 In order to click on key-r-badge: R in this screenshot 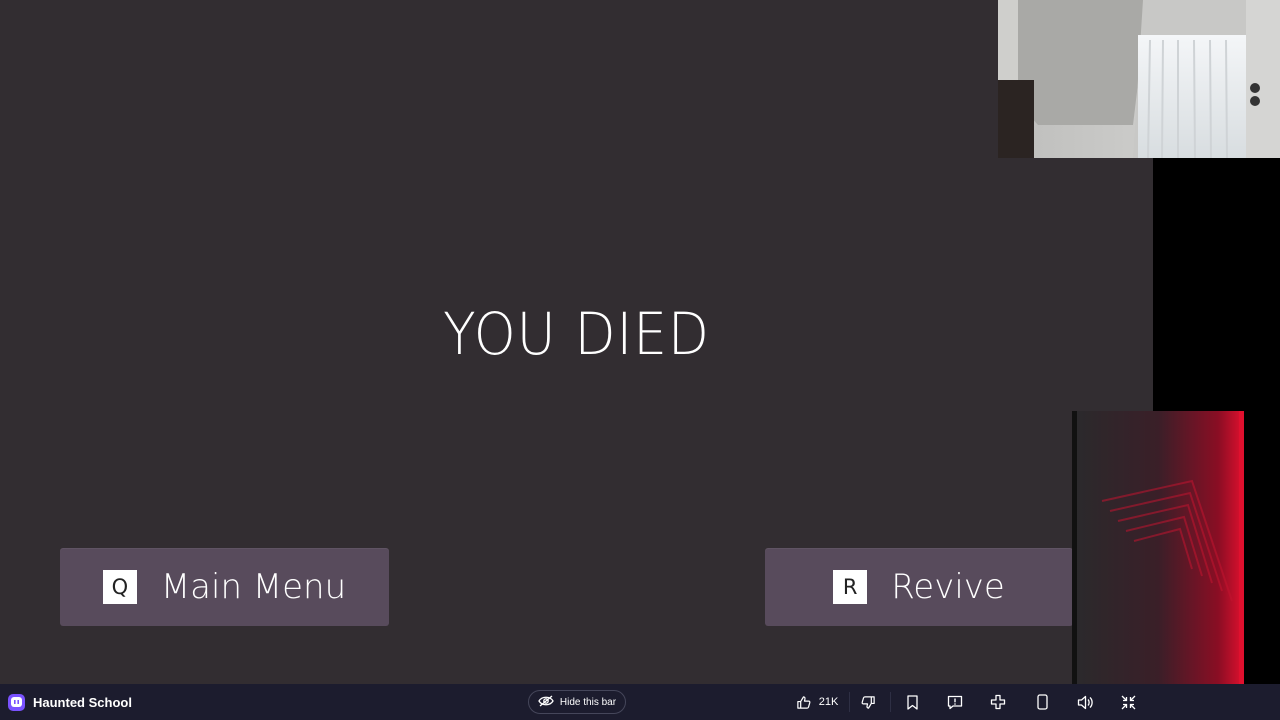, I will do `click(850, 587)`.